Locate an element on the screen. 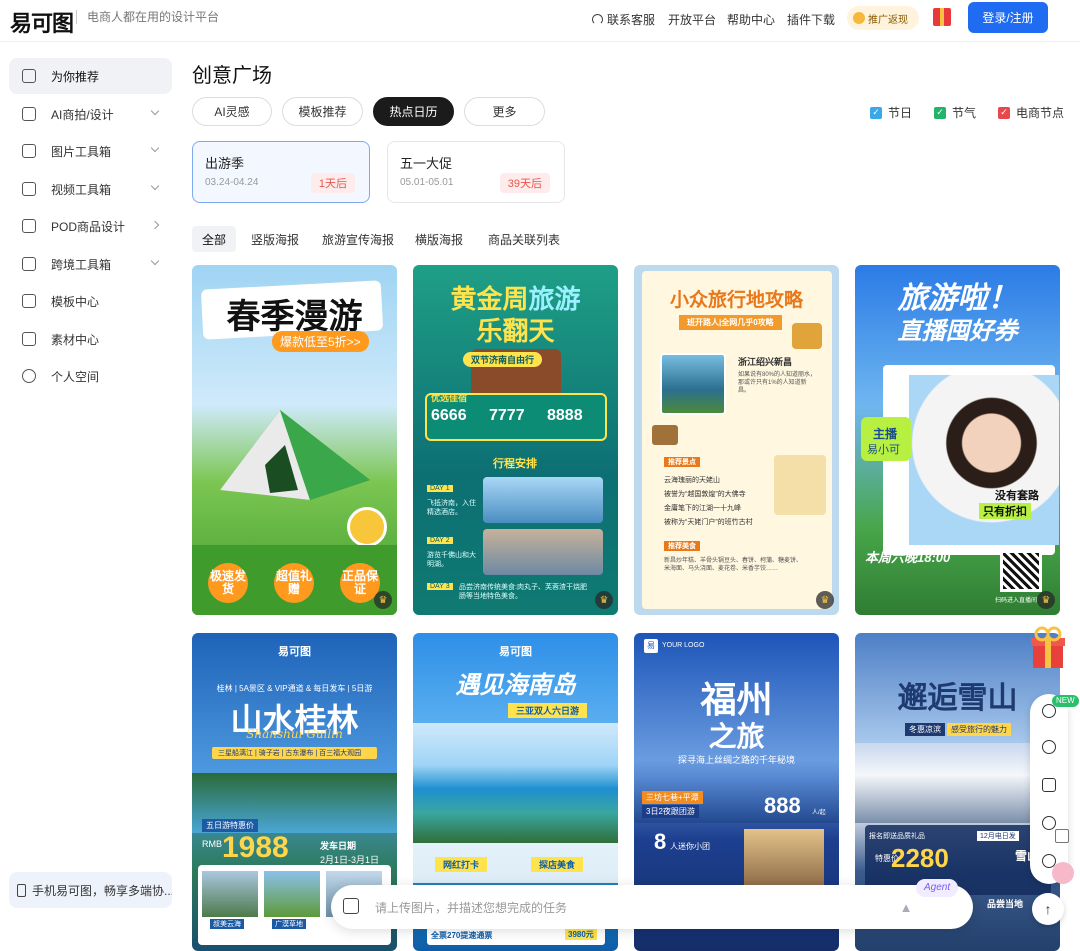  beach-image is located at coordinates (515, 783).